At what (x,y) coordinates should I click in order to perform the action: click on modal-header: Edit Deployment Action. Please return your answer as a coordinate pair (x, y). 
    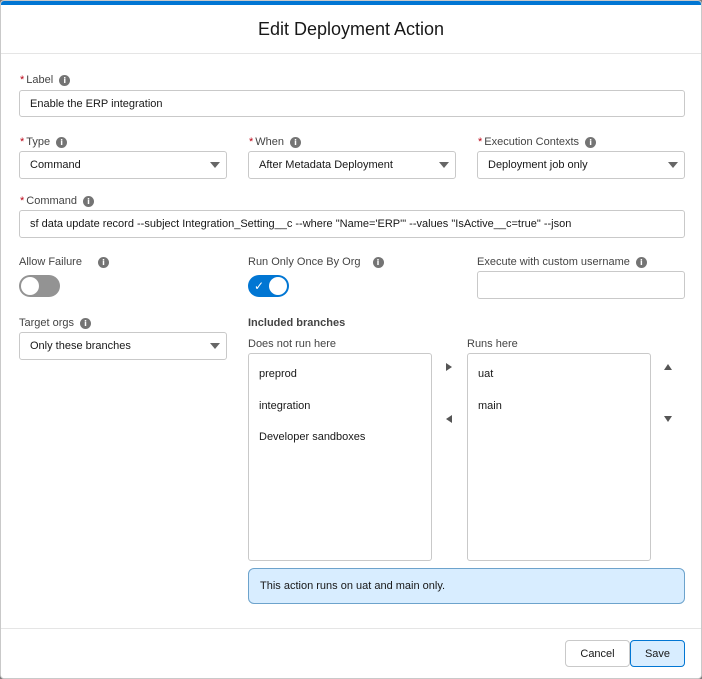
    Looking at the image, I should click on (351, 29).